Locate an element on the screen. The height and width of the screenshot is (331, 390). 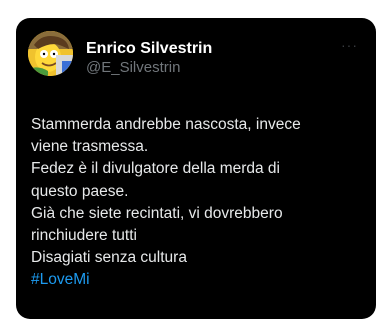
tweet-text-line: questo paese. is located at coordinates (80, 191).